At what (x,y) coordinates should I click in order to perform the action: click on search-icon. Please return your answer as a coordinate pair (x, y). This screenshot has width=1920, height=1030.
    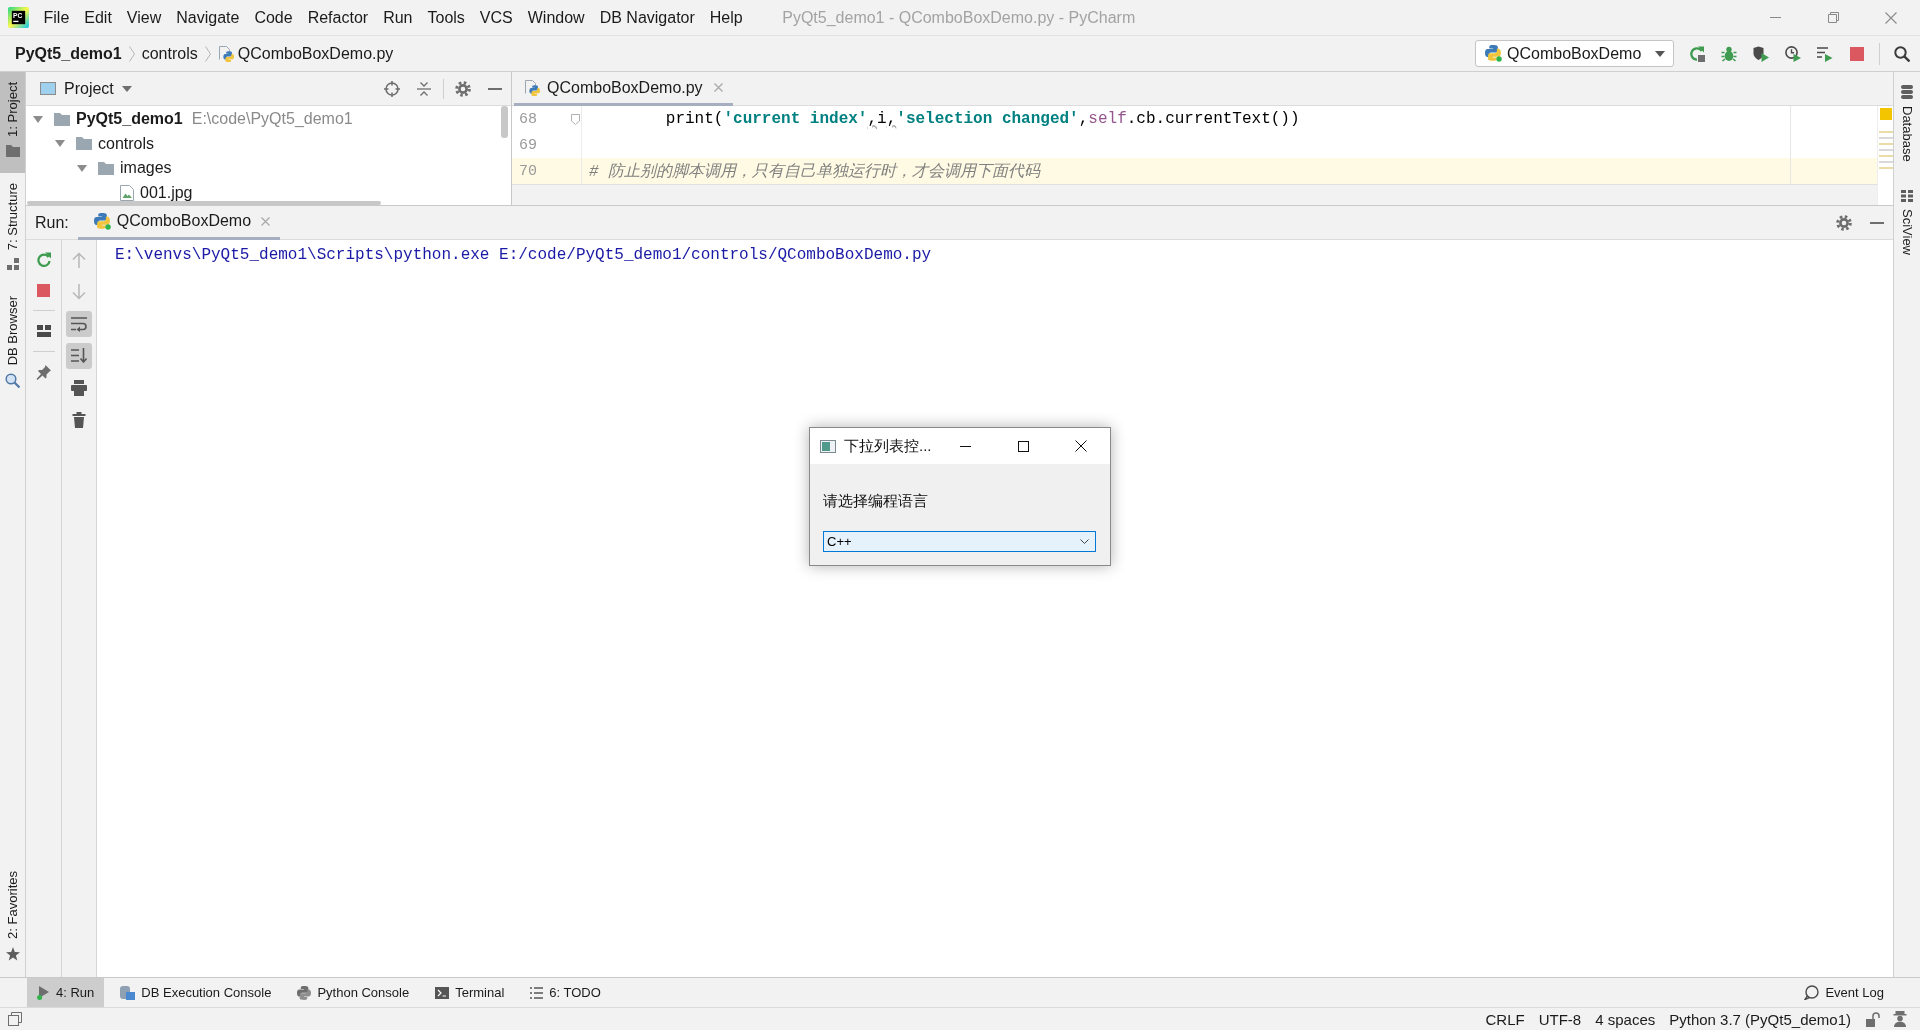
    Looking at the image, I should click on (1902, 53).